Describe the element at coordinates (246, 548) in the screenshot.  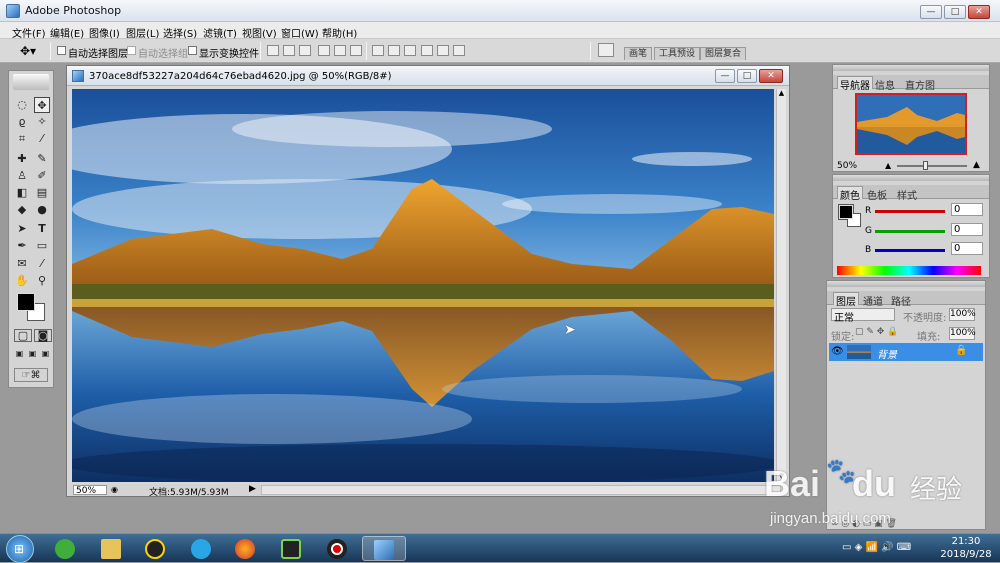
I see `taskbar-app-firefox` at that location.